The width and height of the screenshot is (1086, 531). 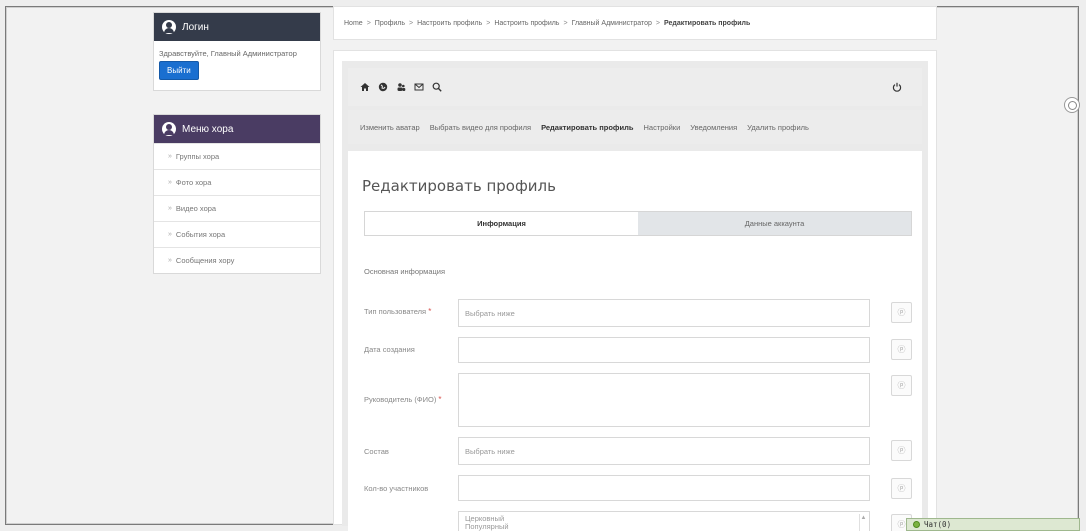 What do you see at coordinates (400, 399) in the screenshot?
I see `field-label-text: Руководитель (ФИО)` at bounding box center [400, 399].